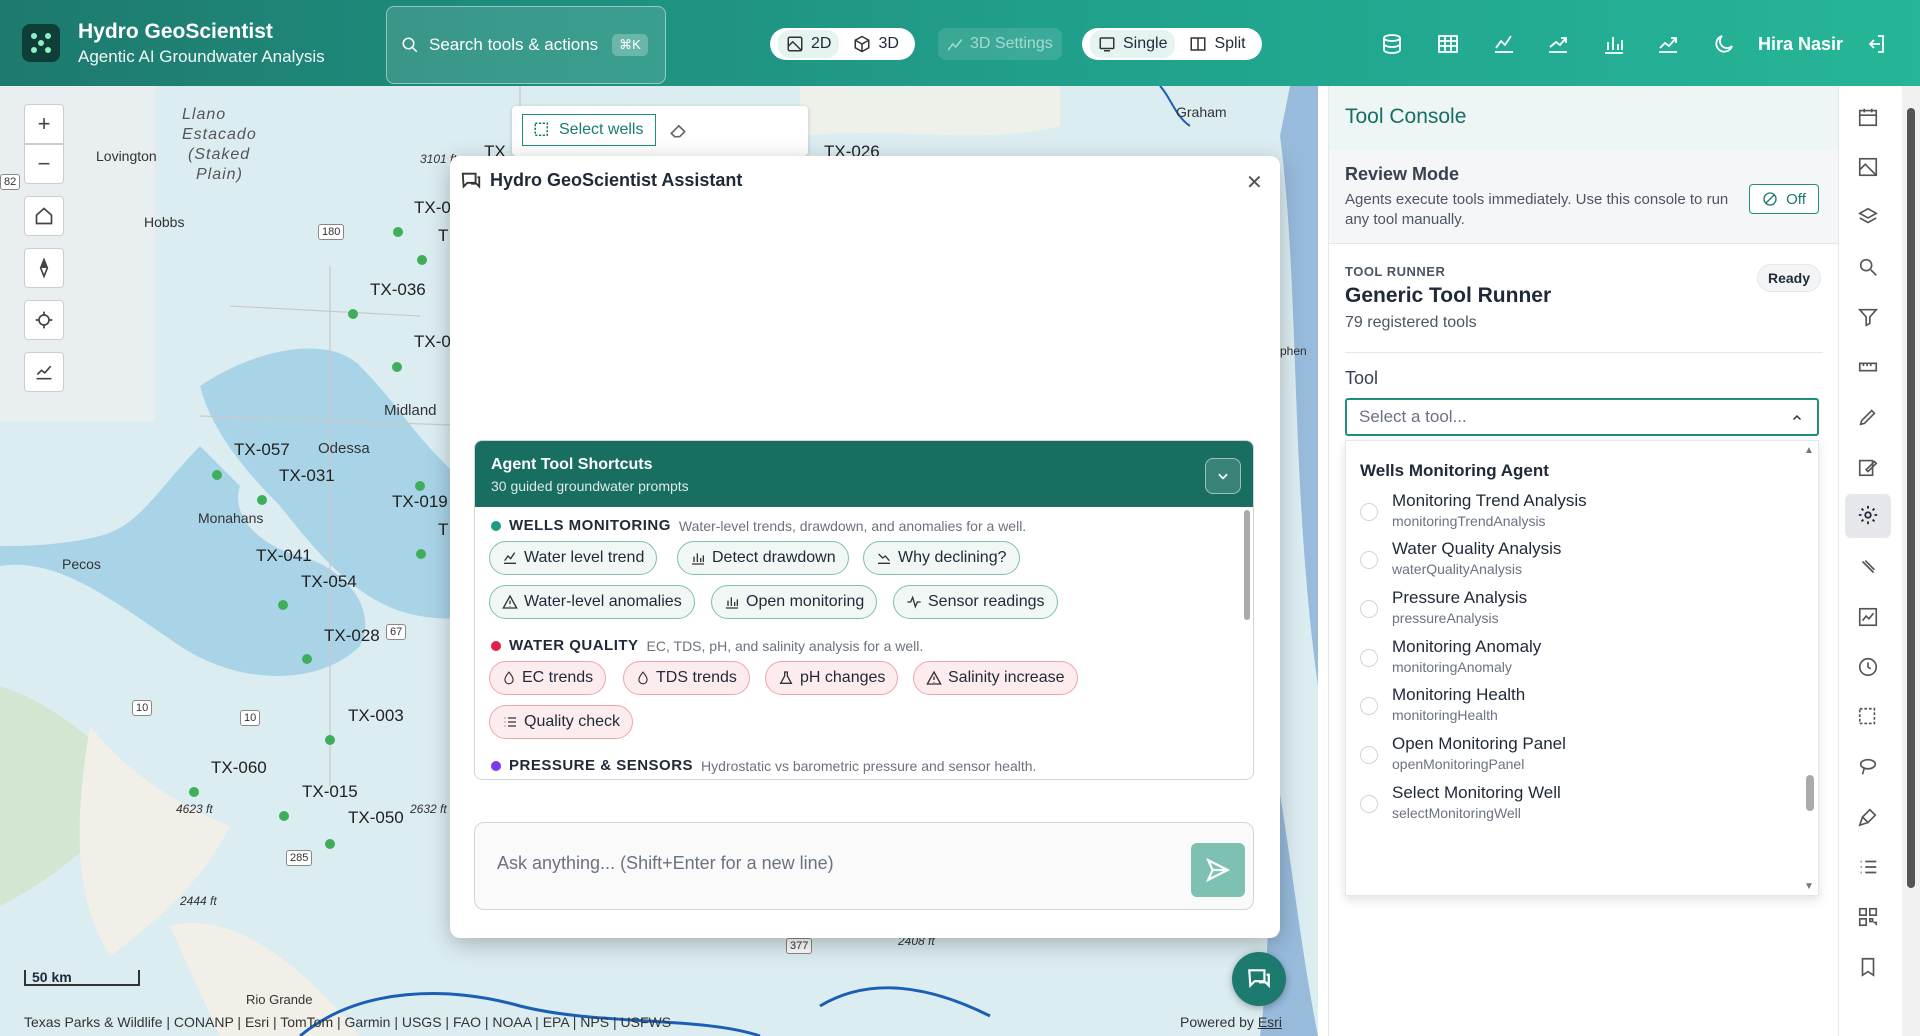 The image size is (1920, 1036). What do you see at coordinates (1000, 44) in the screenshot?
I see `settings-3d-button: 3D Settings` at bounding box center [1000, 44].